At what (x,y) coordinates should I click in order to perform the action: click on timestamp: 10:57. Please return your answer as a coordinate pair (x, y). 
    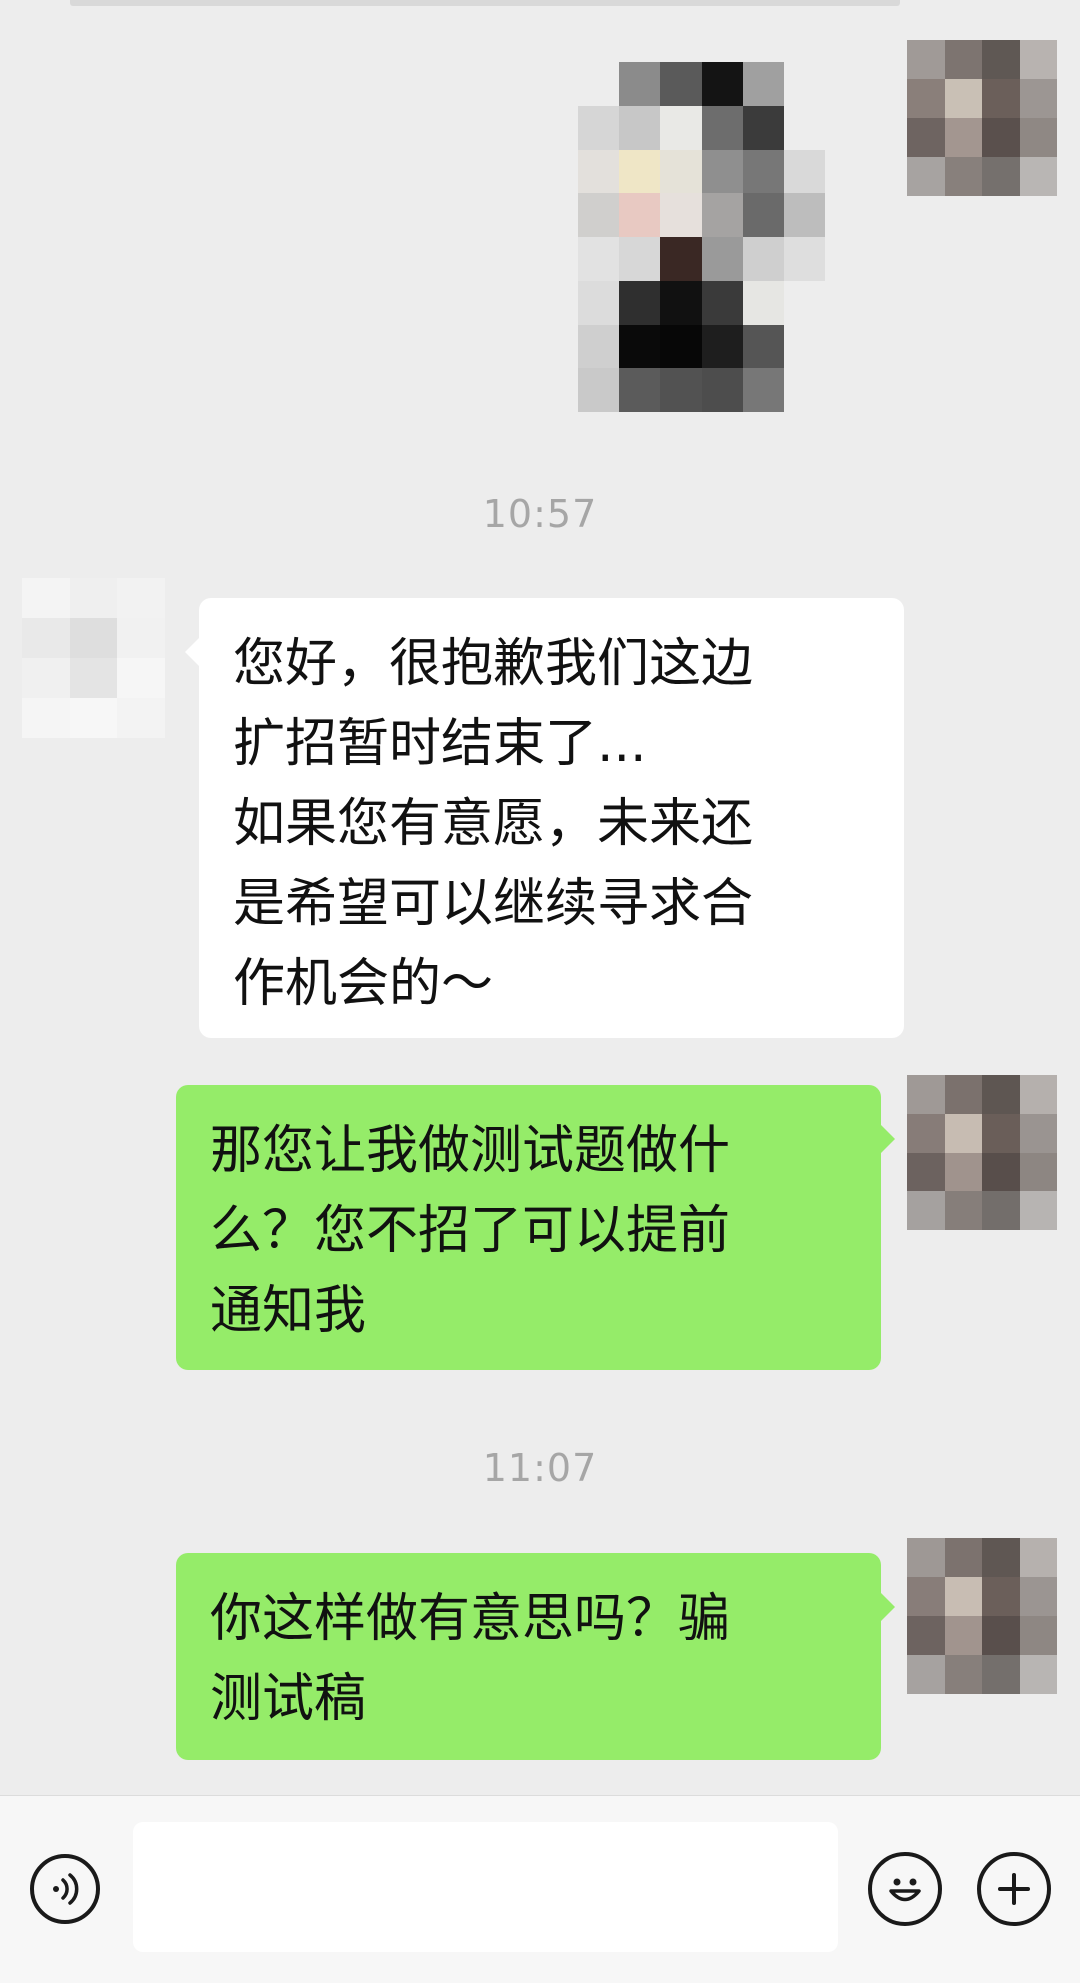
    Looking at the image, I should click on (540, 514).